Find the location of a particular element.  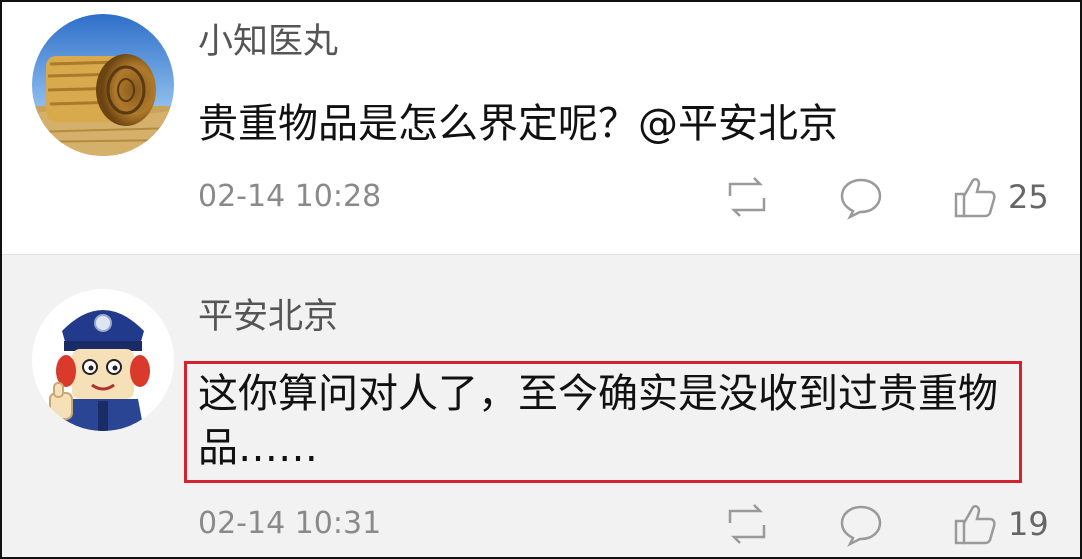

comment-text: 贵重物品是怎么界定呢？@平安北京 is located at coordinates (518, 124).